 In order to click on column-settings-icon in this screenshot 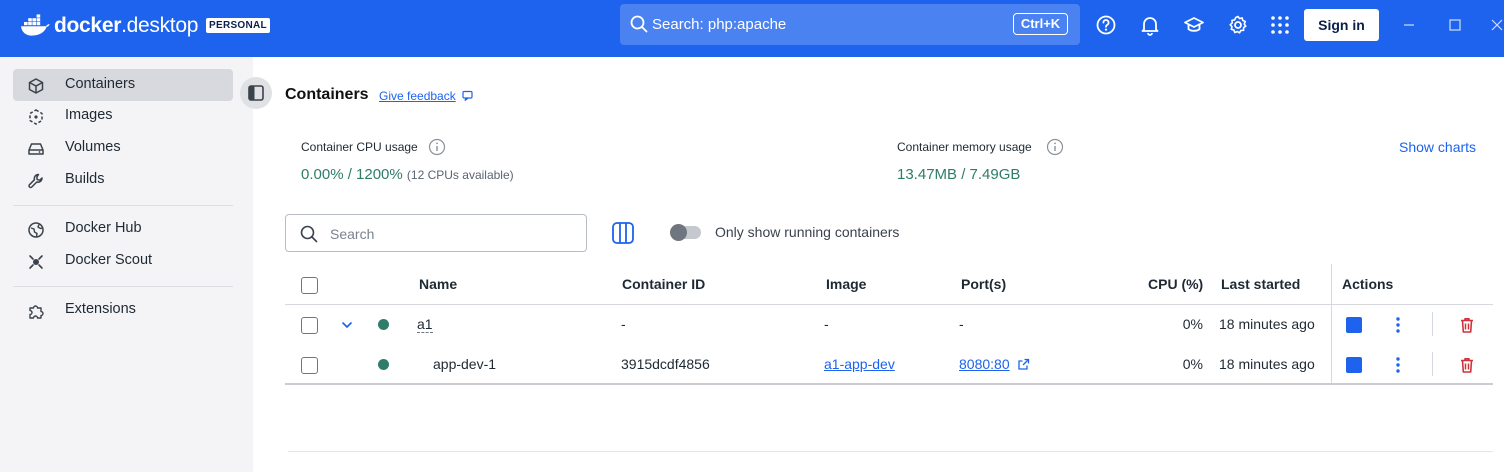, I will do `click(623, 233)`.